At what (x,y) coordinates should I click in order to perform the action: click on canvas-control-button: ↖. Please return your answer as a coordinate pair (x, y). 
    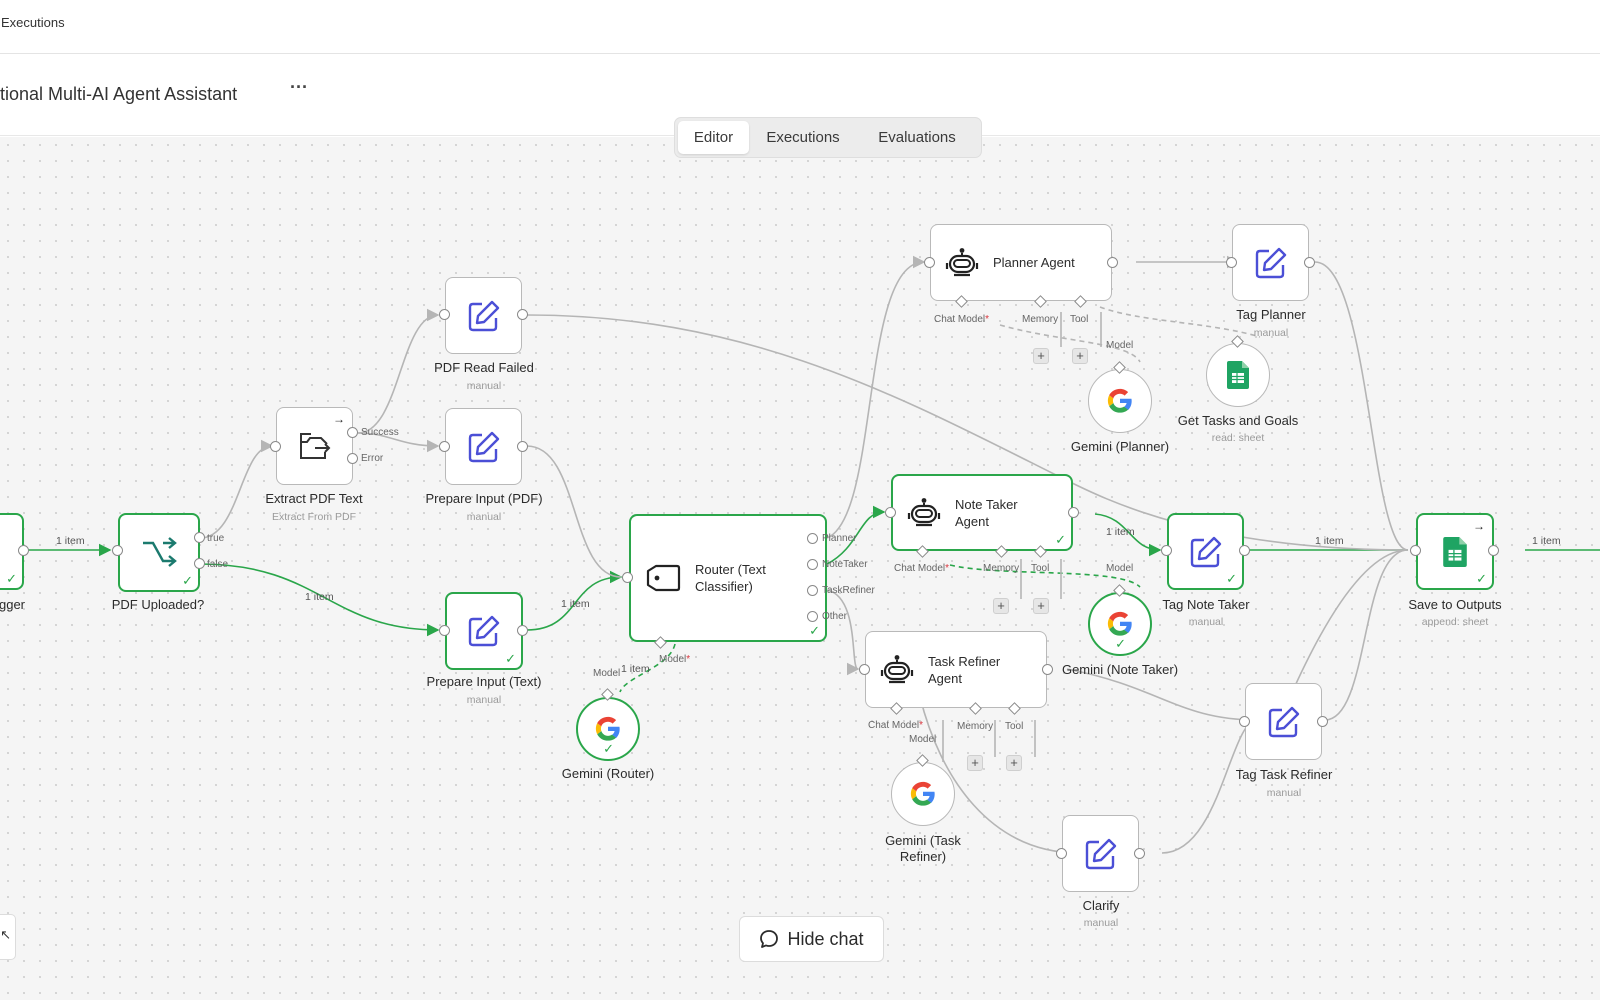
    Looking at the image, I should click on (8, 937).